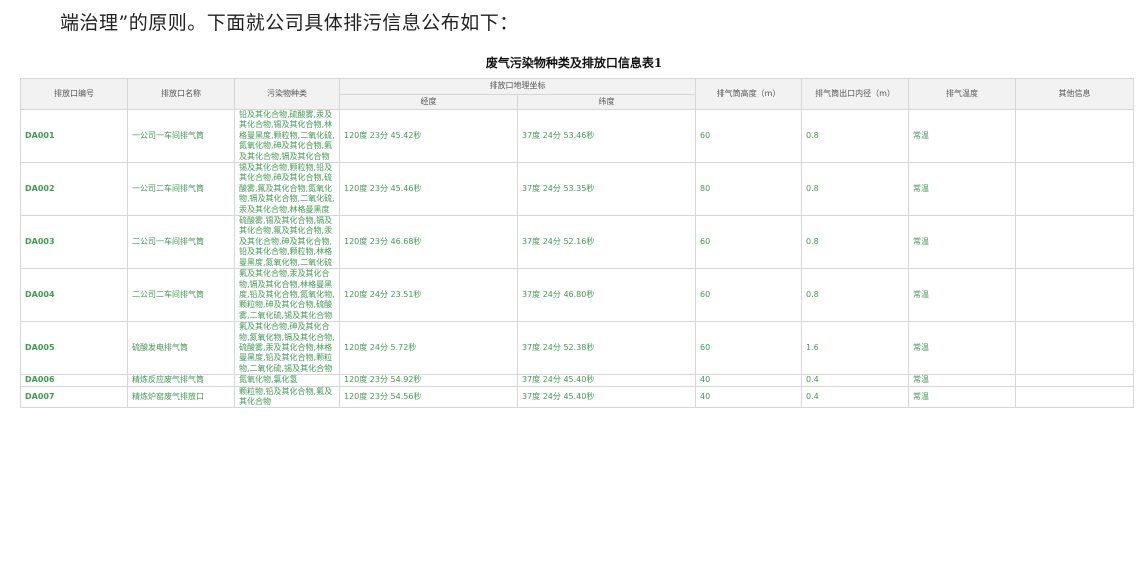 The width and height of the screenshot is (1148, 569). I want to click on cell-pollutants: 氮氧化物,氯化氢, so click(287, 380).